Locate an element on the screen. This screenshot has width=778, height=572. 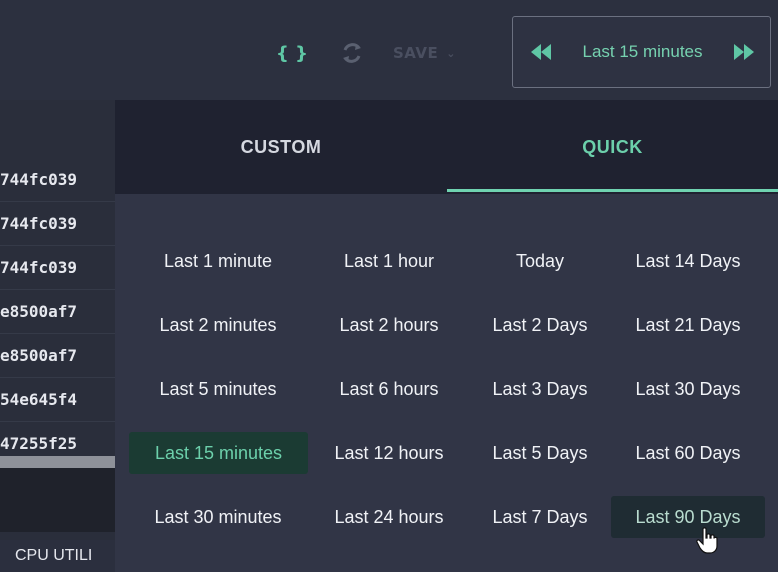
quick-option: Last 7 Days is located at coordinates (540, 517).